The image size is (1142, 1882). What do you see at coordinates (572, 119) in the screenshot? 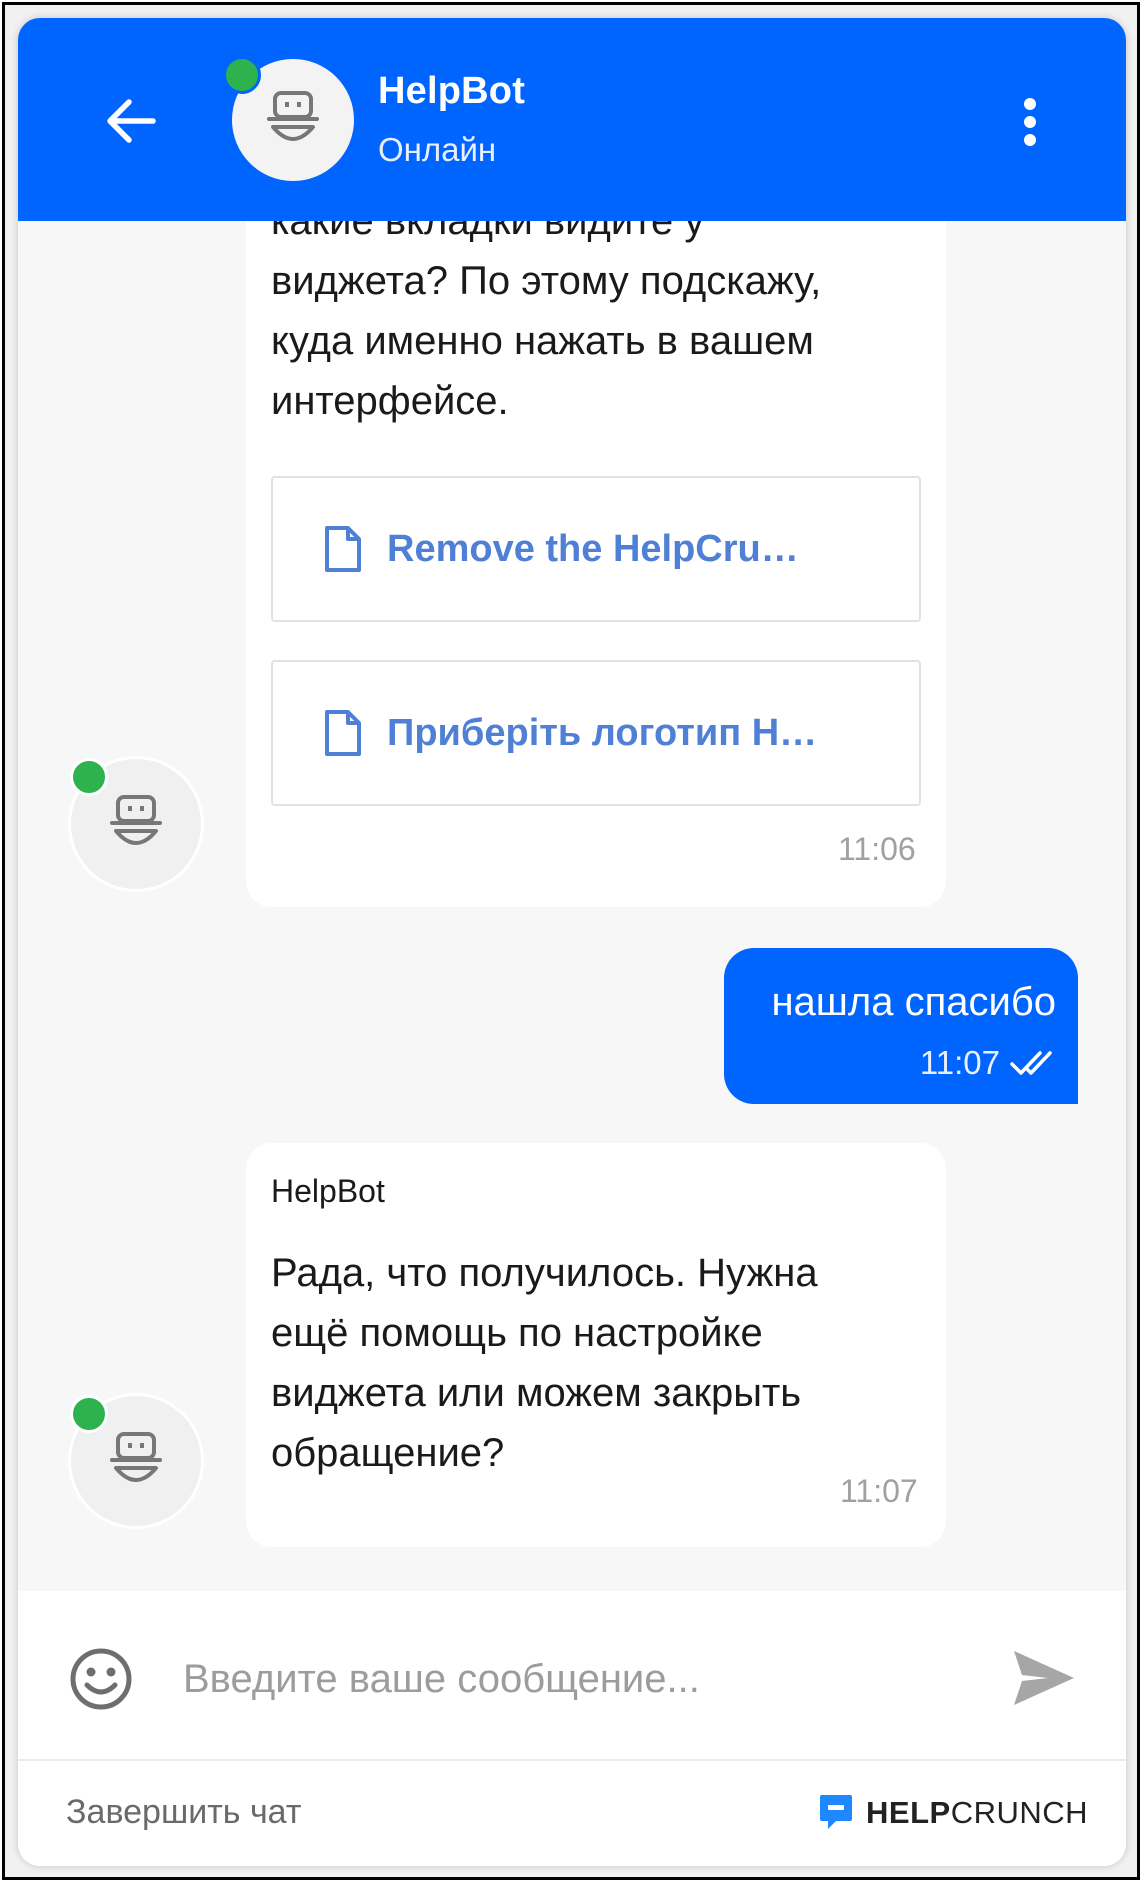
I see `chat-header: HelpBot Онлайн` at bounding box center [572, 119].